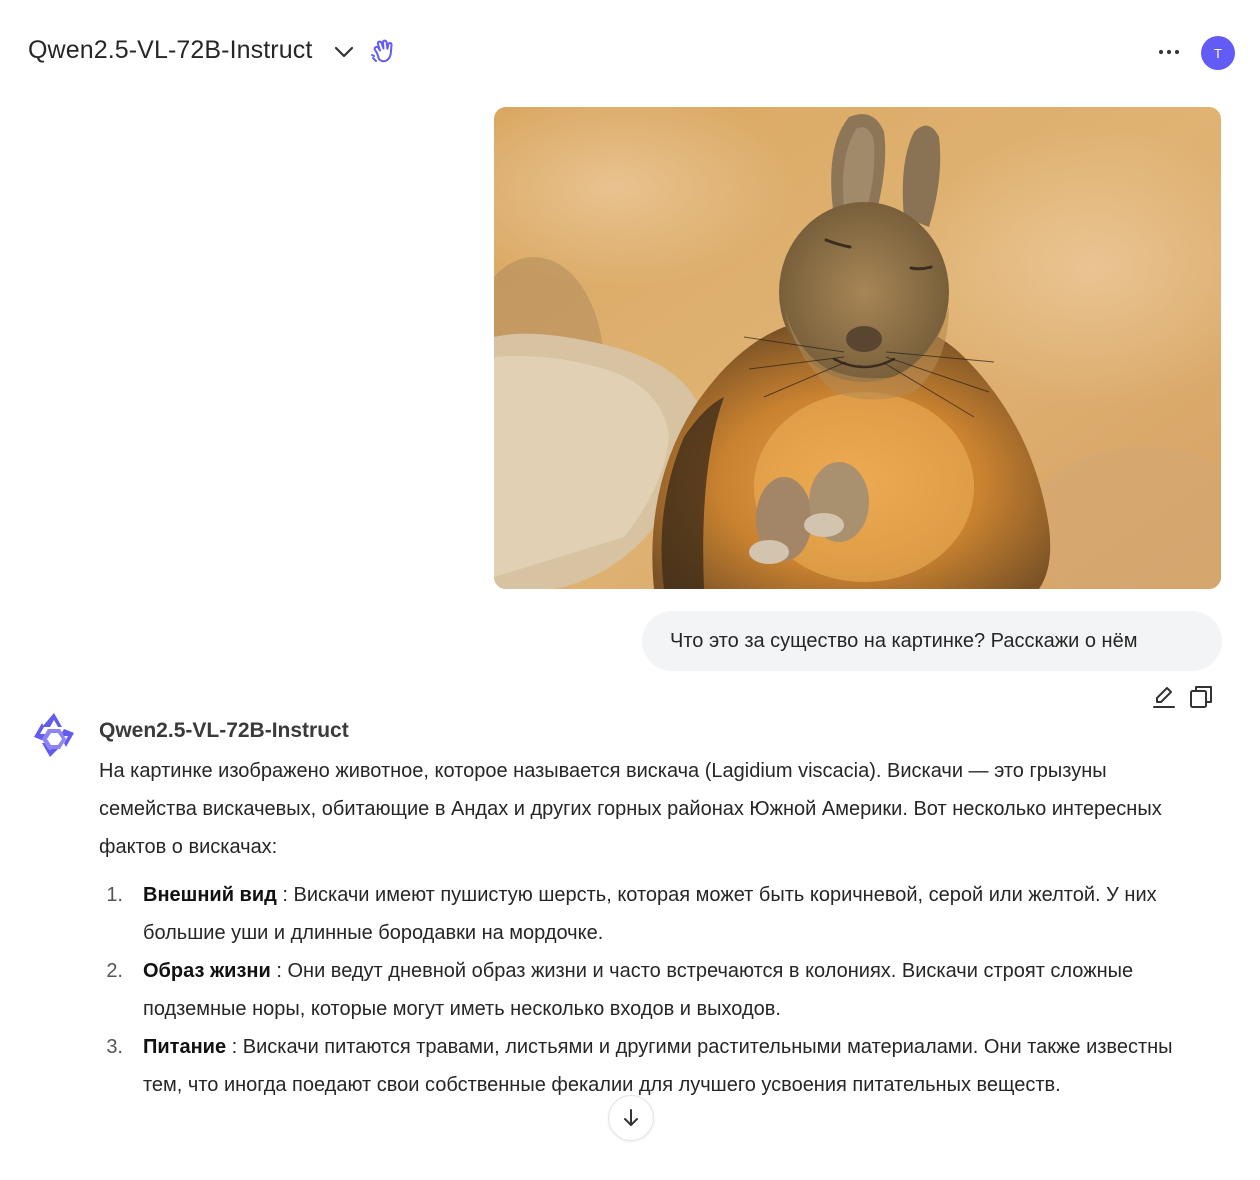 The width and height of the screenshot is (1260, 1180). What do you see at coordinates (344, 52) in the screenshot?
I see `chevron-down-icon` at bounding box center [344, 52].